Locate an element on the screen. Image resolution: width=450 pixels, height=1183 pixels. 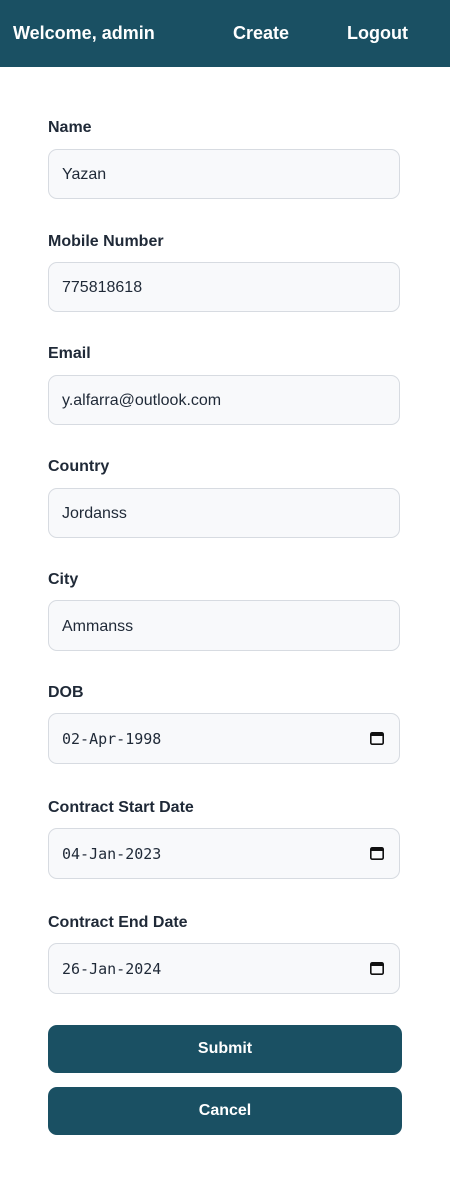
dob-label: DOB is located at coordinates (66, 692).